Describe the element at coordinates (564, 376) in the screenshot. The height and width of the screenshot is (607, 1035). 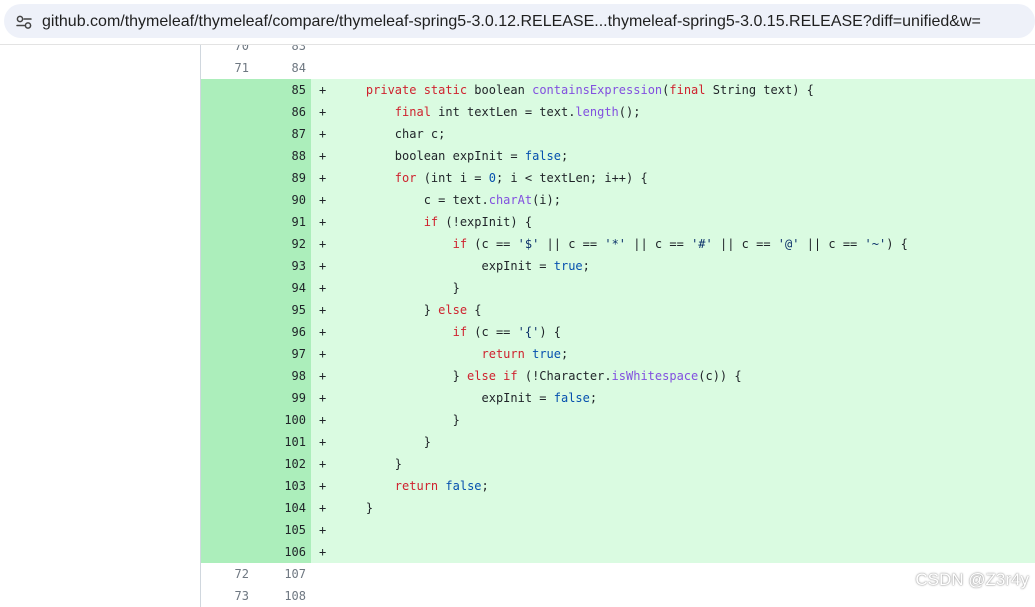
I see `code-token: (!Character.` at that location.